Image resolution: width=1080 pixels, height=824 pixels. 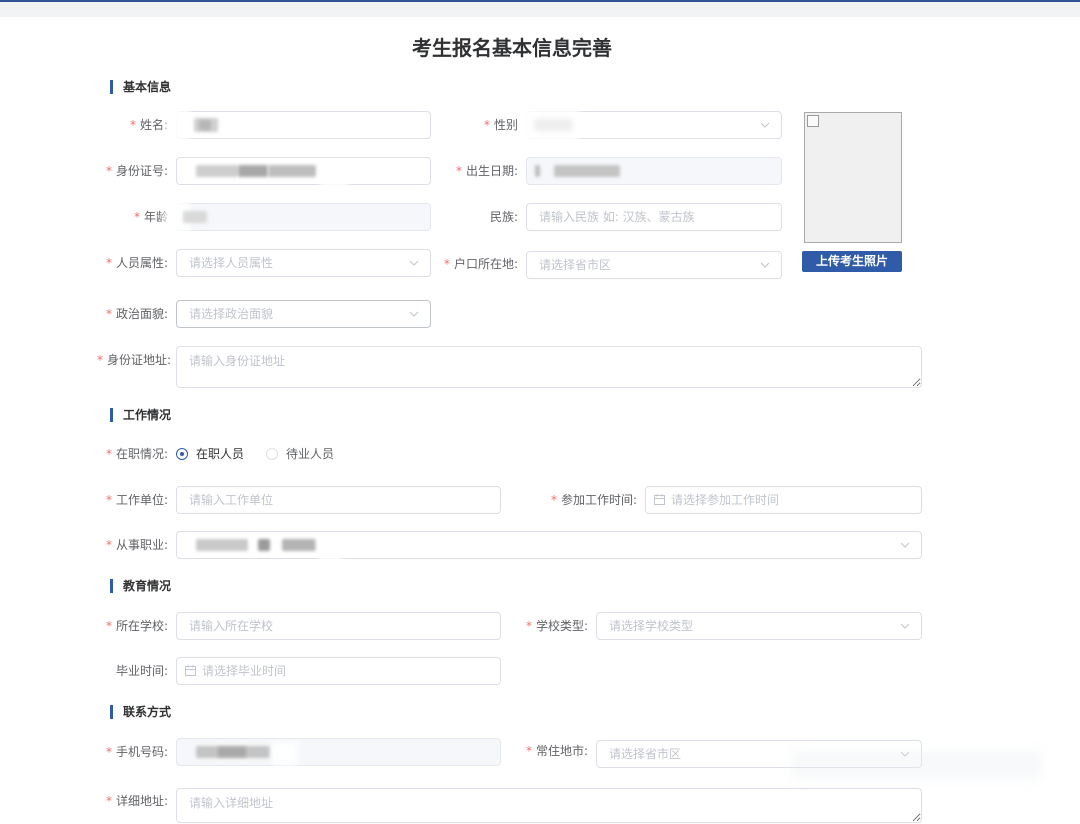 I want to click on occupation-select-input, so click(x=549, y=545).